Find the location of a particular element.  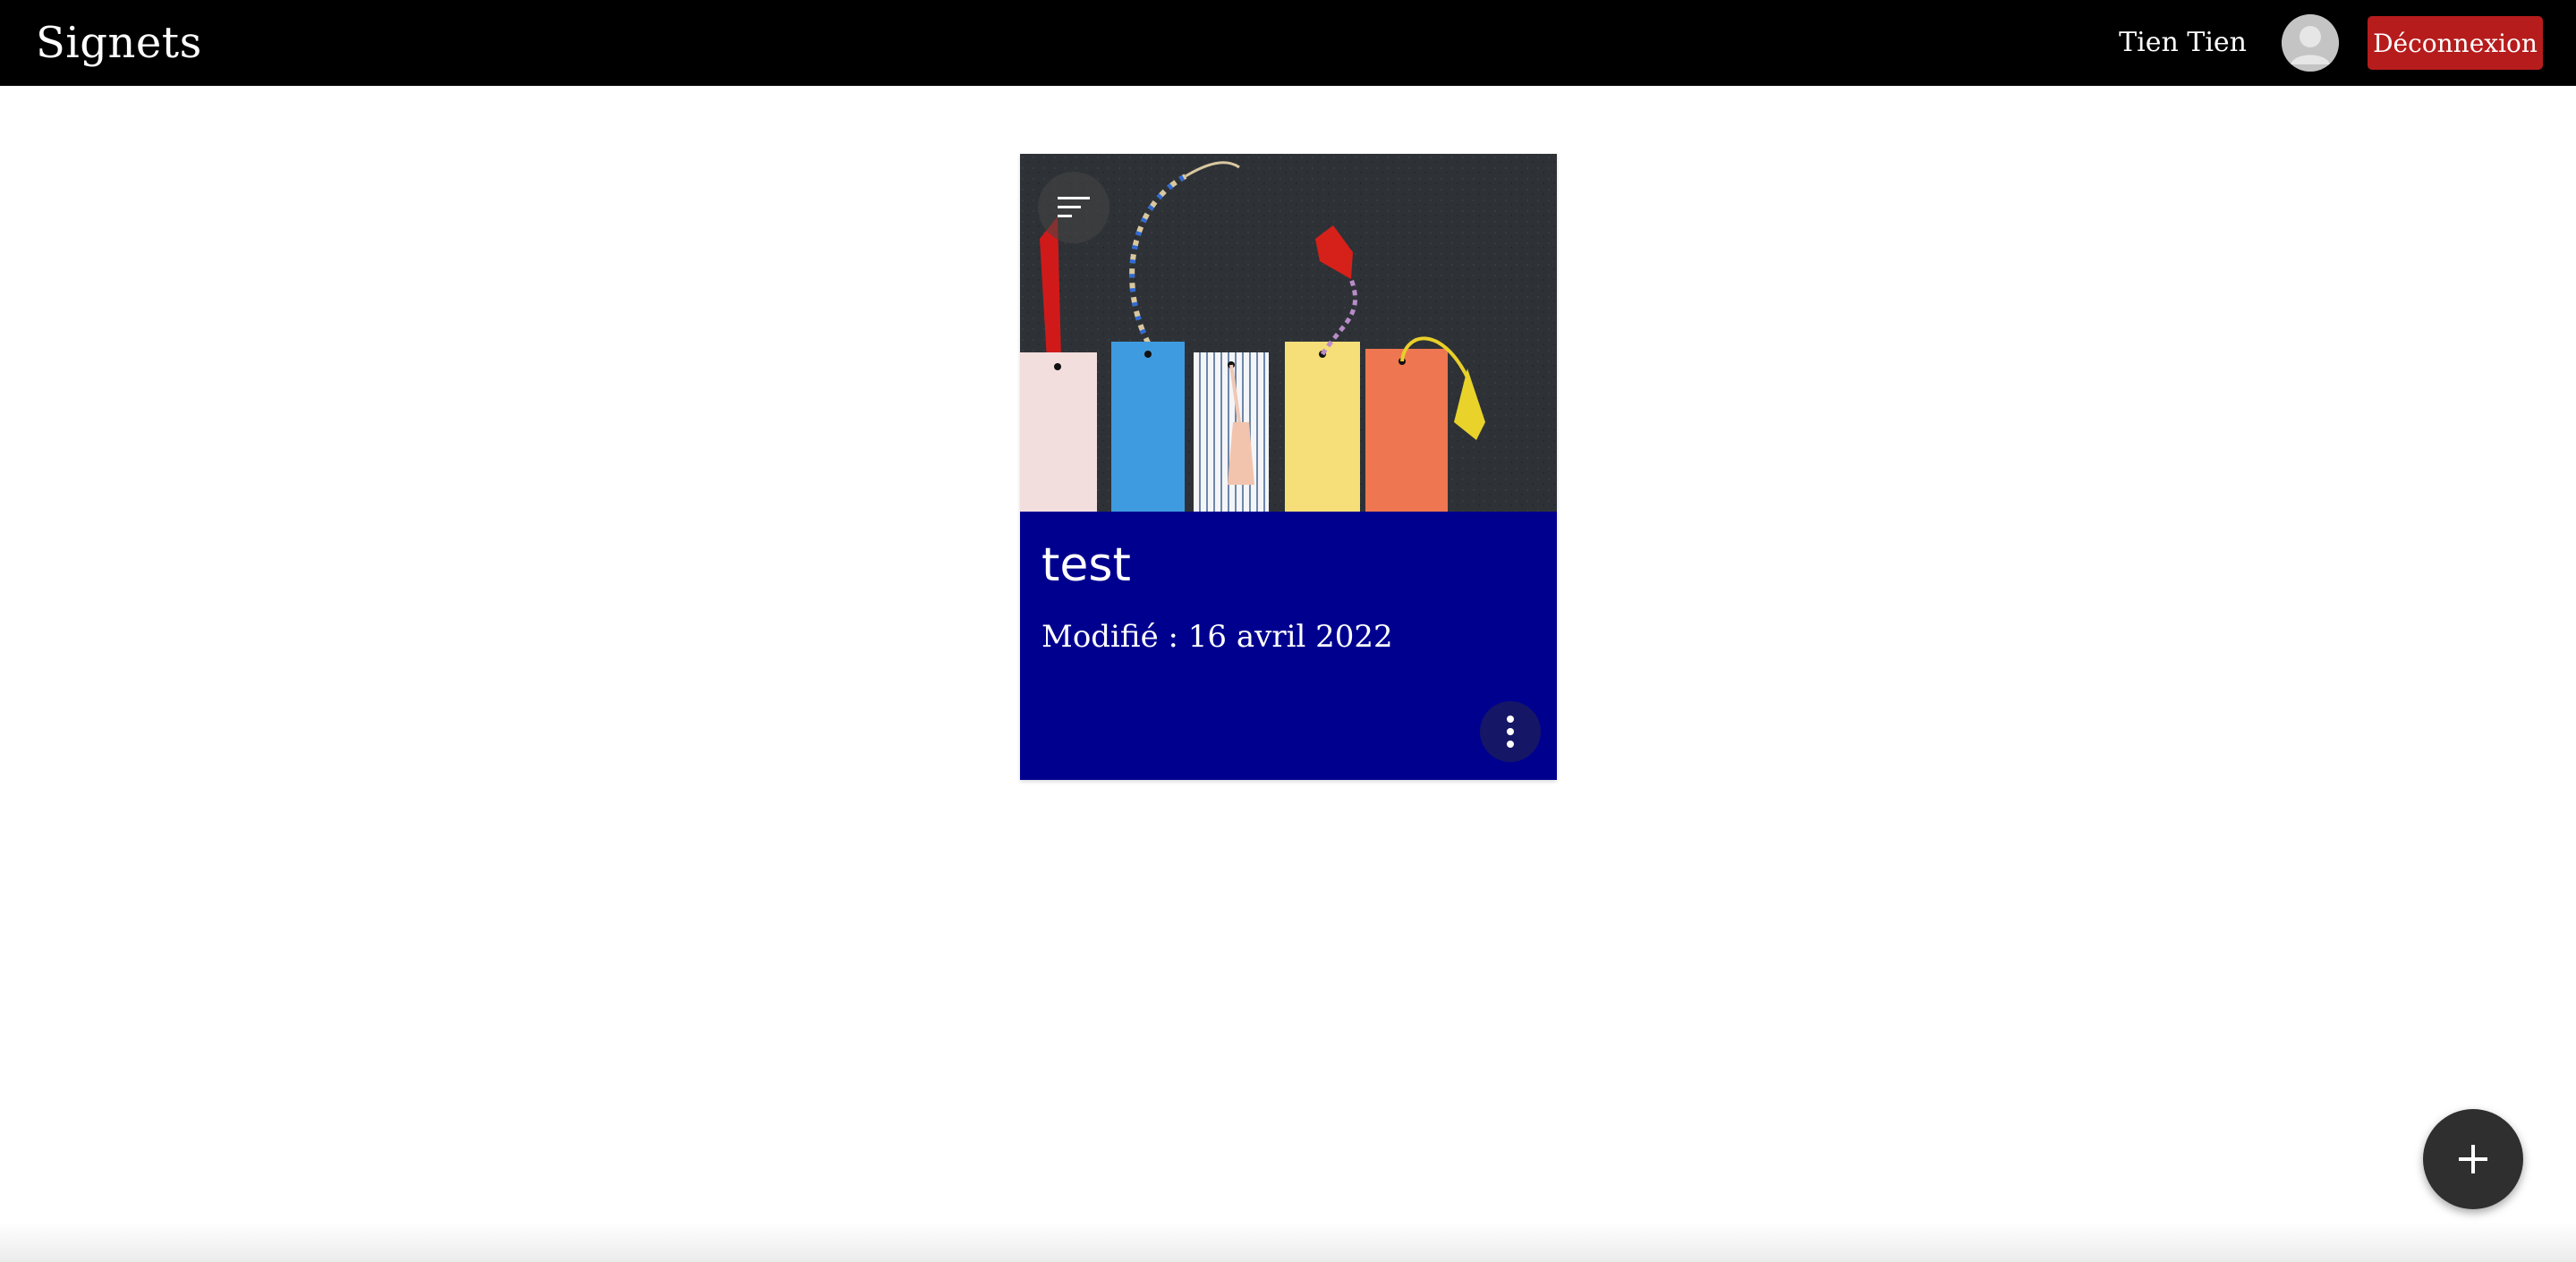

card-menu-button is located at coordinates (1510, 731).